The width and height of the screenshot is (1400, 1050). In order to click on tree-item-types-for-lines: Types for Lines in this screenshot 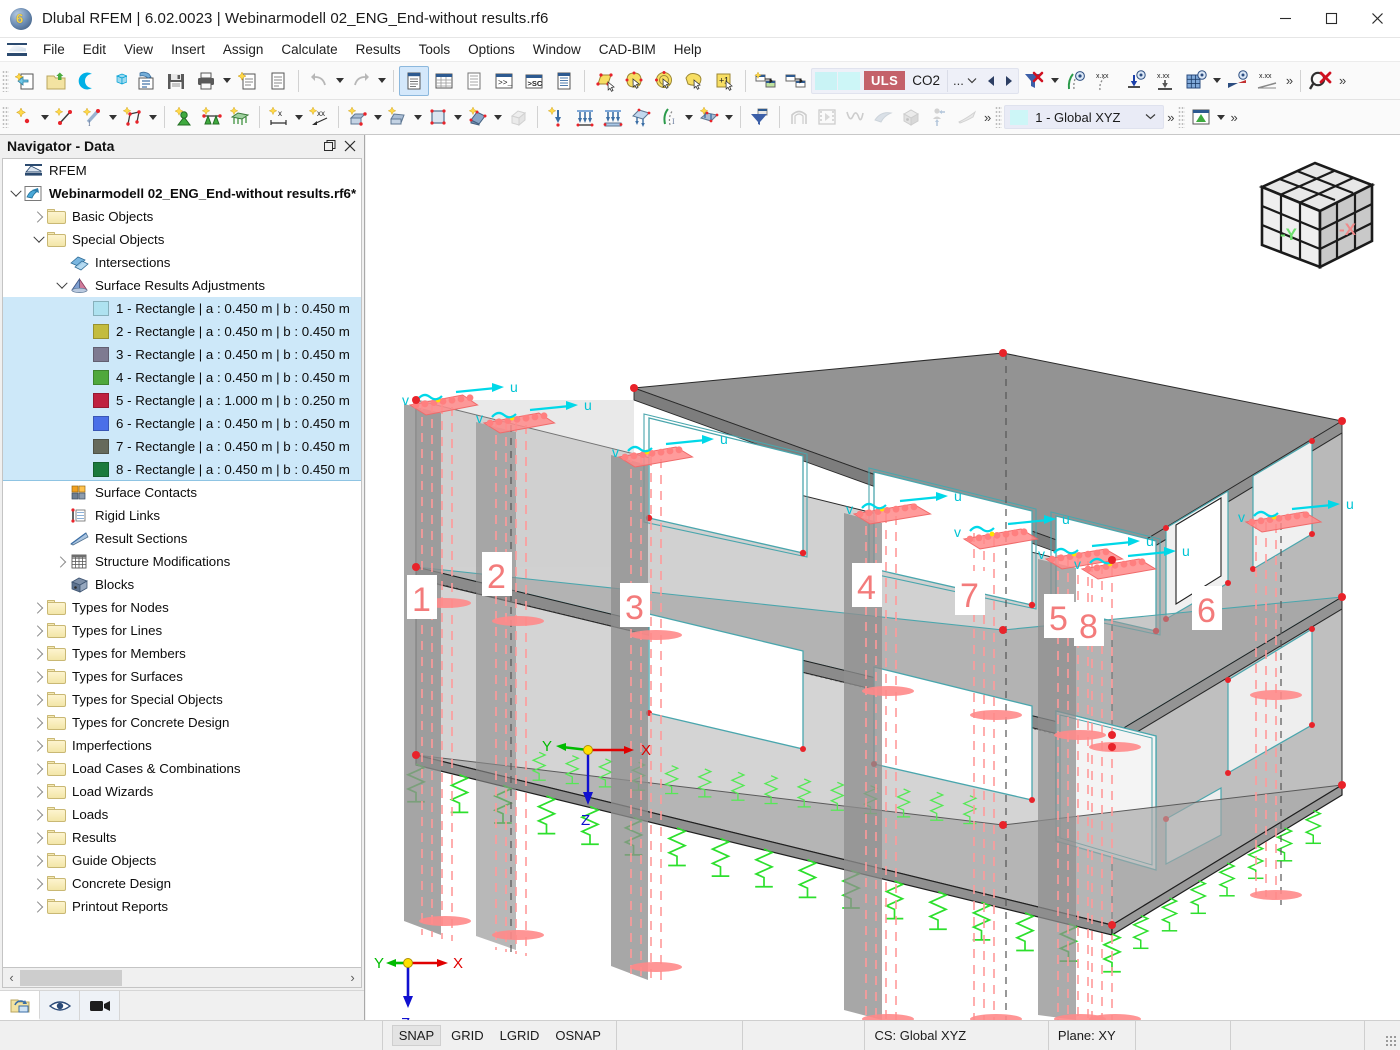, I will do `click(182, 630)`.